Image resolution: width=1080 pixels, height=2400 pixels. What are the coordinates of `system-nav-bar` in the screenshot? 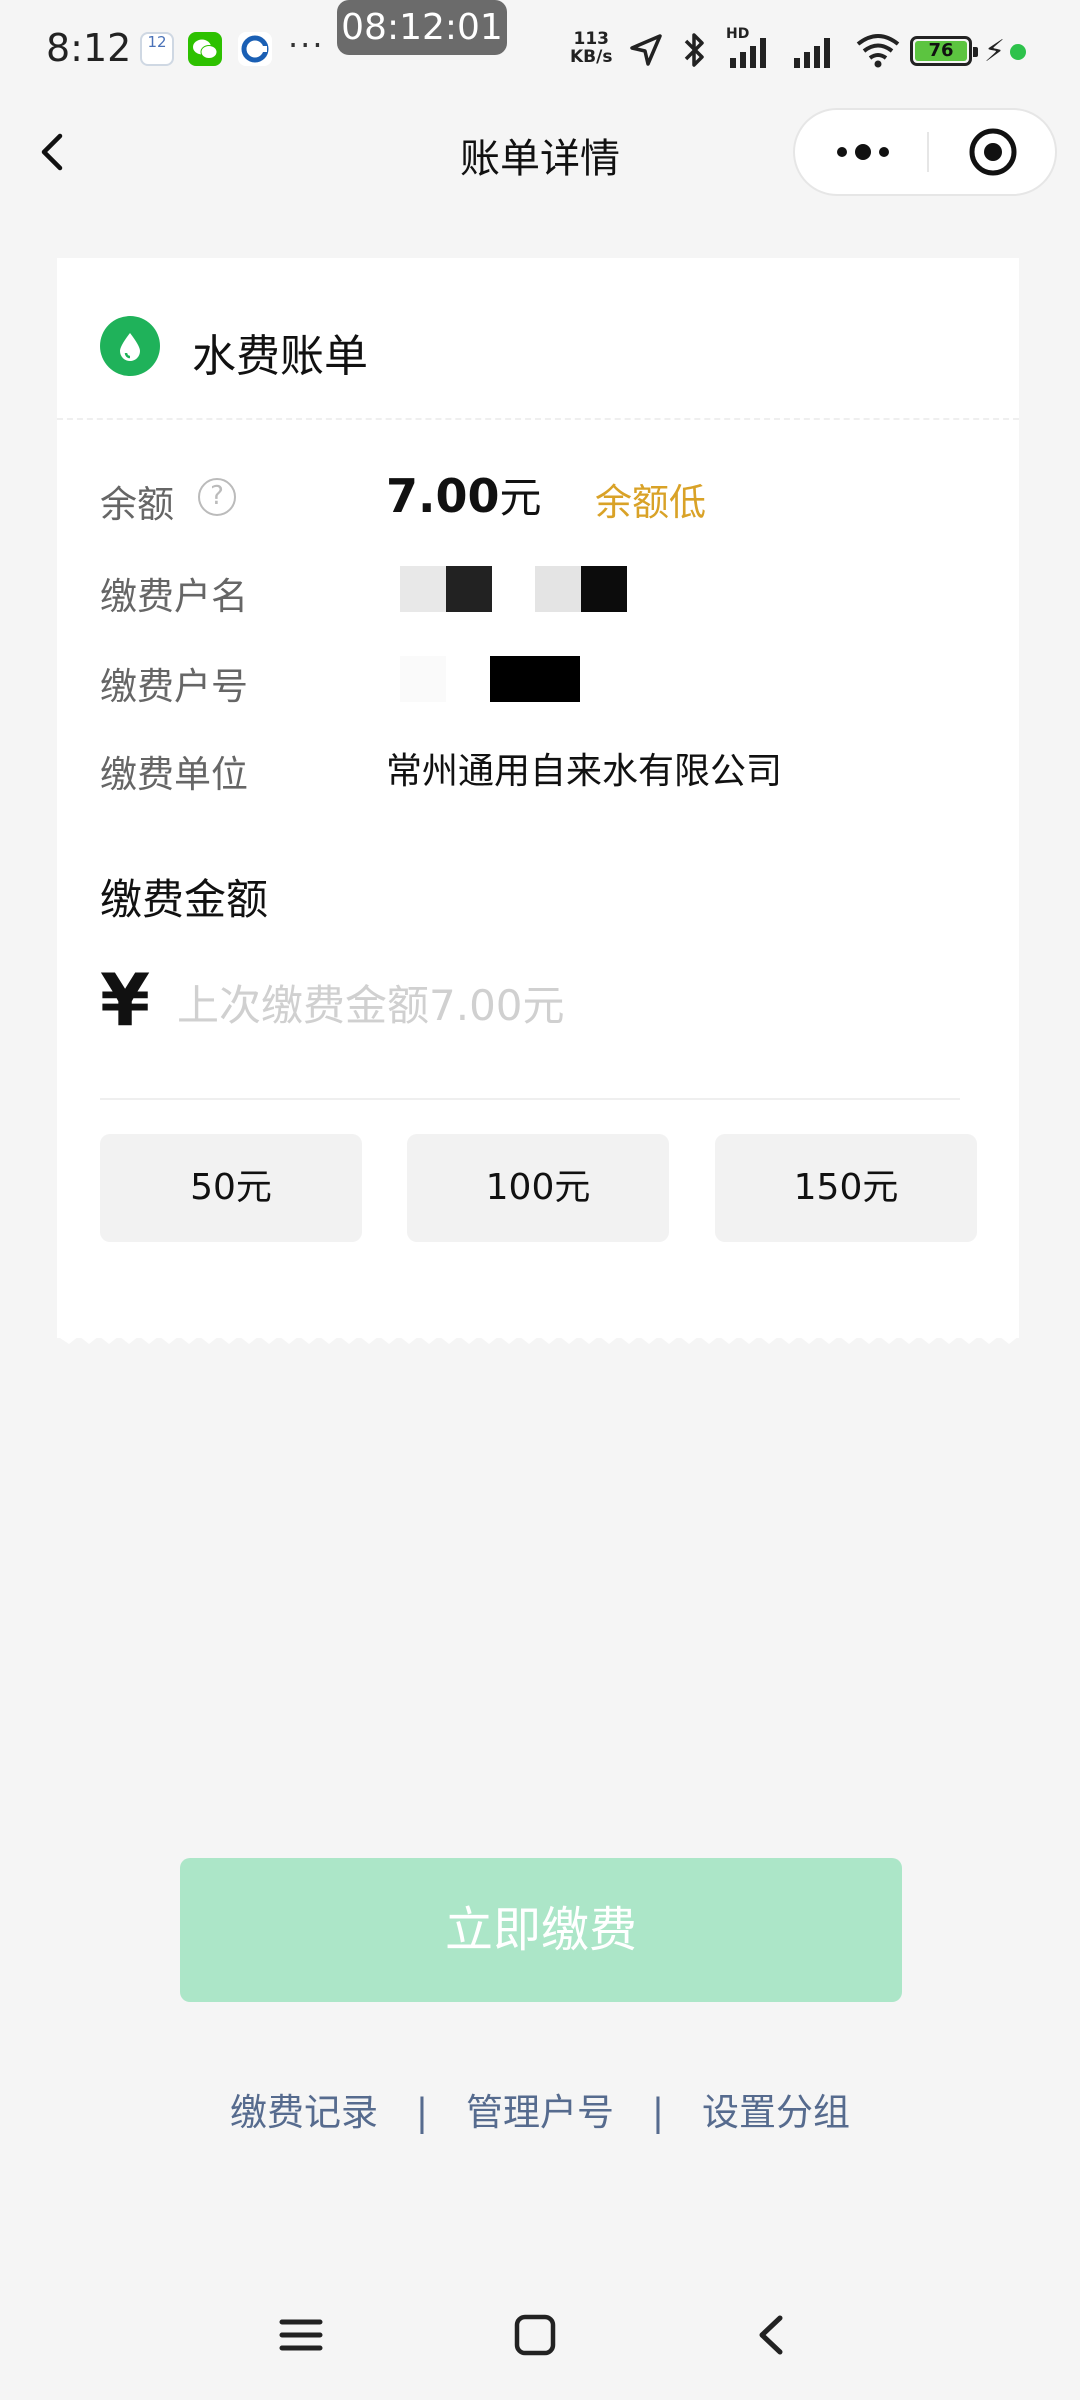 It's located at (540, 2335).